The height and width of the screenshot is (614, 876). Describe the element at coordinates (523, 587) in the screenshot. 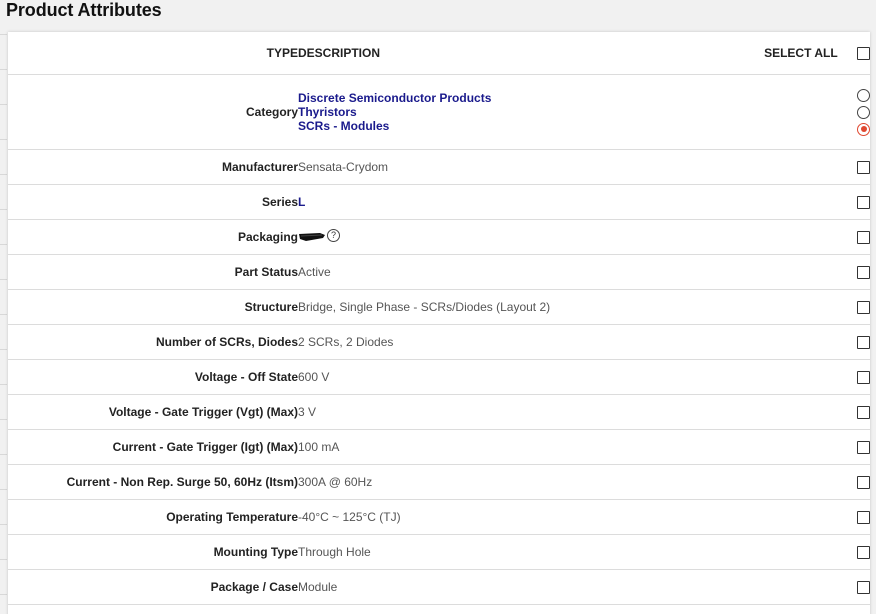

I see `row-value-cell: Module` at that location.